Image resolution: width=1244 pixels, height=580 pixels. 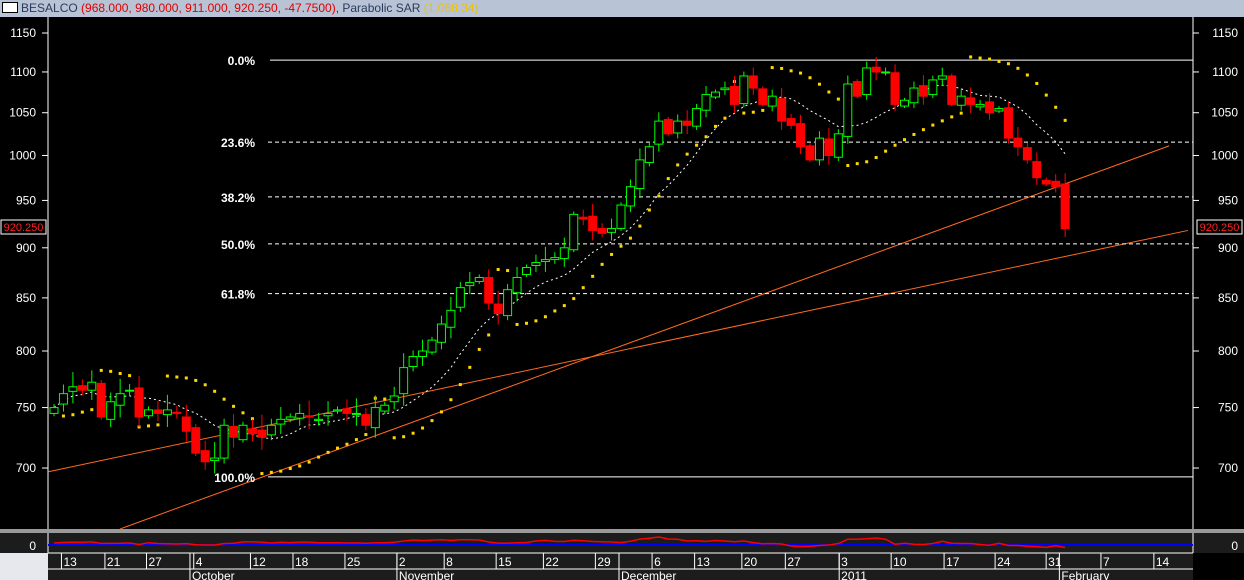 What do you see at coordinates (26, 200) in the screenshot?
I see `y-tick-label-left: 950` at bounding box center [26, 200].